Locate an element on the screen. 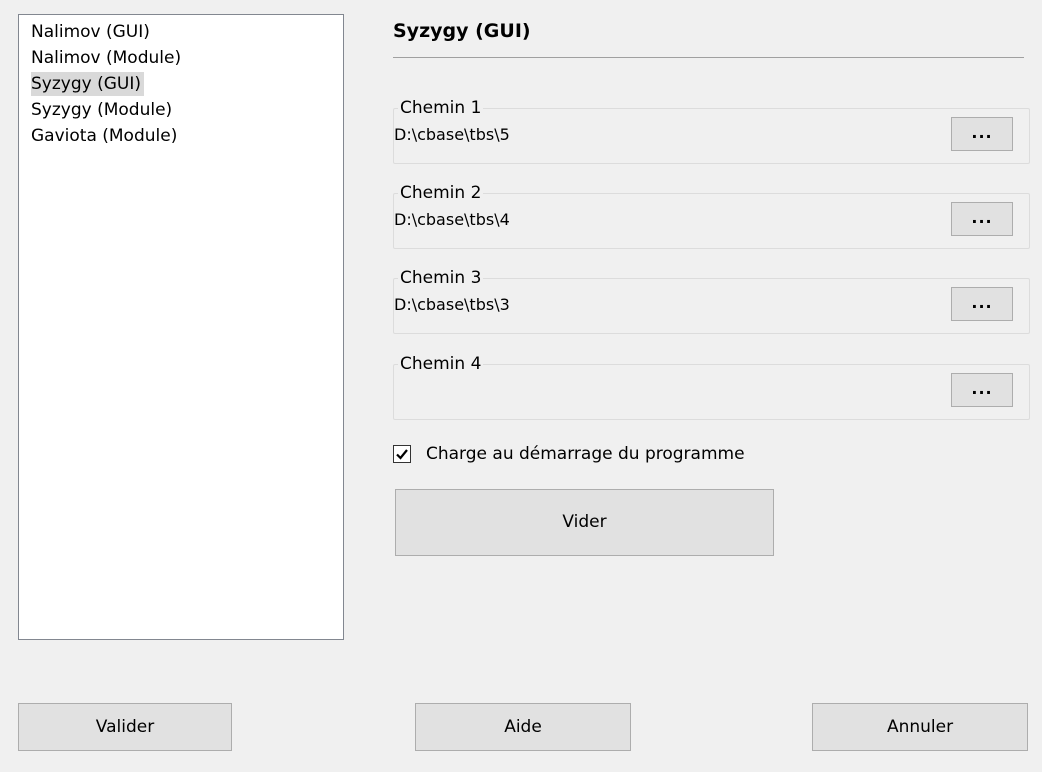  help-button: Aide is located at coordinates (523, 727).